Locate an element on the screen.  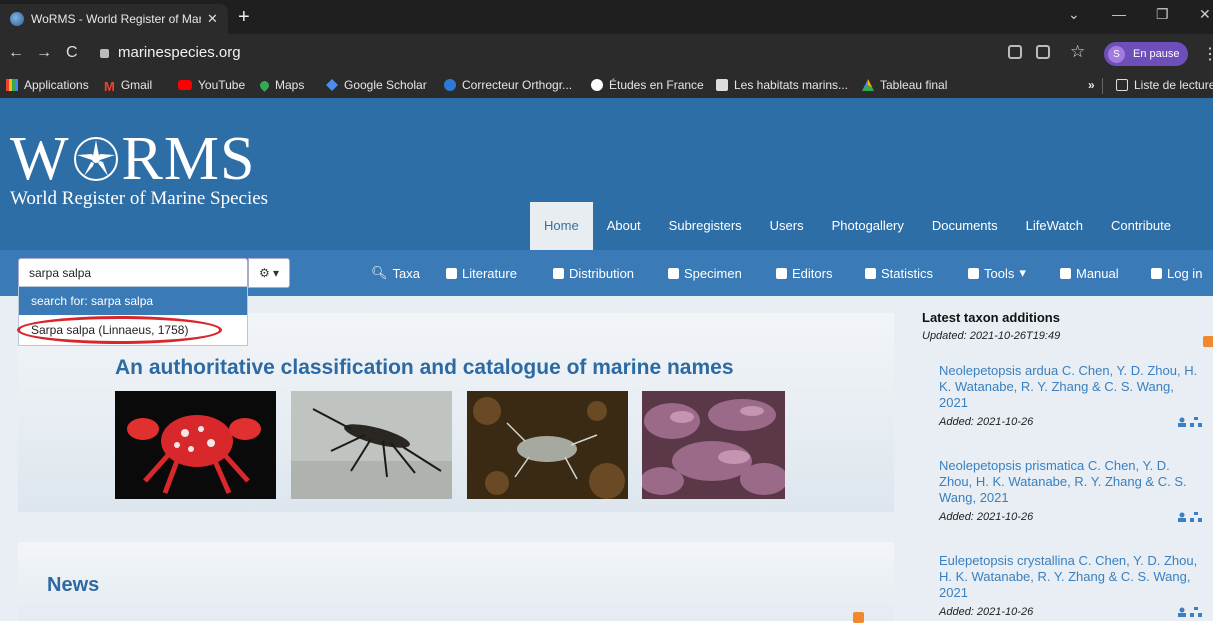
taxon-search-input: sarpa salpa is located at coordinates (133, 273).